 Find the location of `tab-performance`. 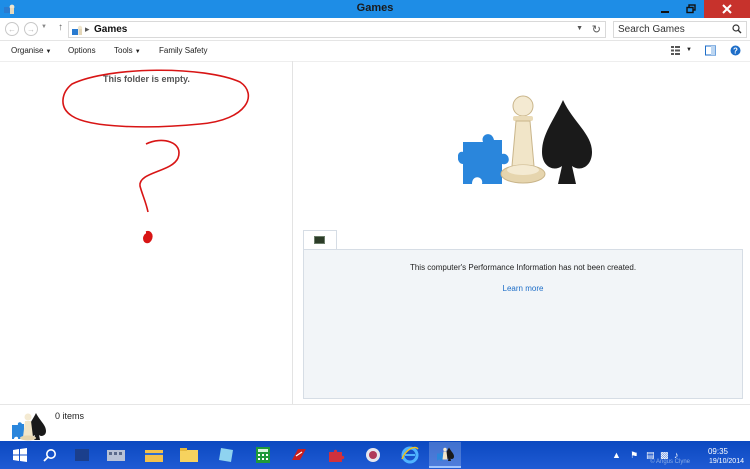

tab-performance is located at coordinates (320, 240).